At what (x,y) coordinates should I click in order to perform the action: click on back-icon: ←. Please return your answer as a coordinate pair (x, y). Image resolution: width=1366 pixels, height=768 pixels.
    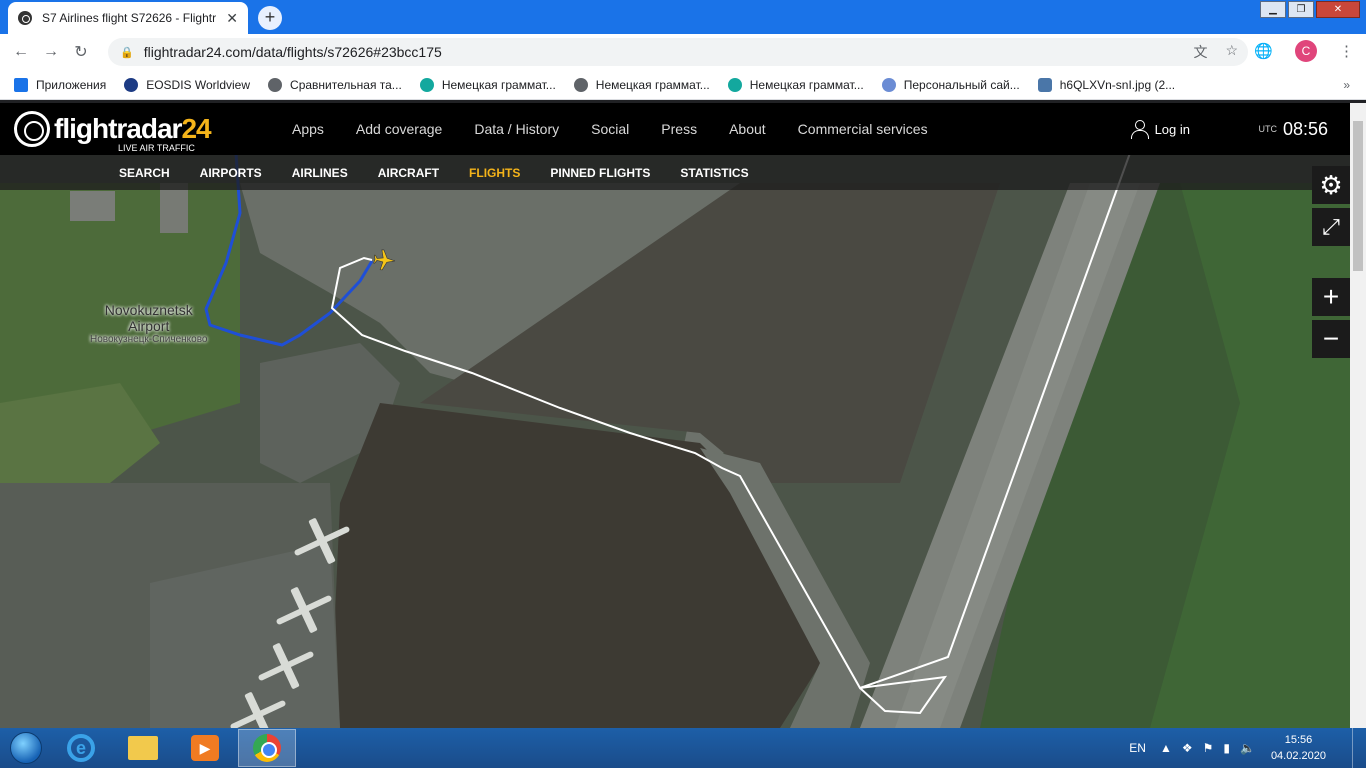
    Looking at the image, I should click on (21, 52).